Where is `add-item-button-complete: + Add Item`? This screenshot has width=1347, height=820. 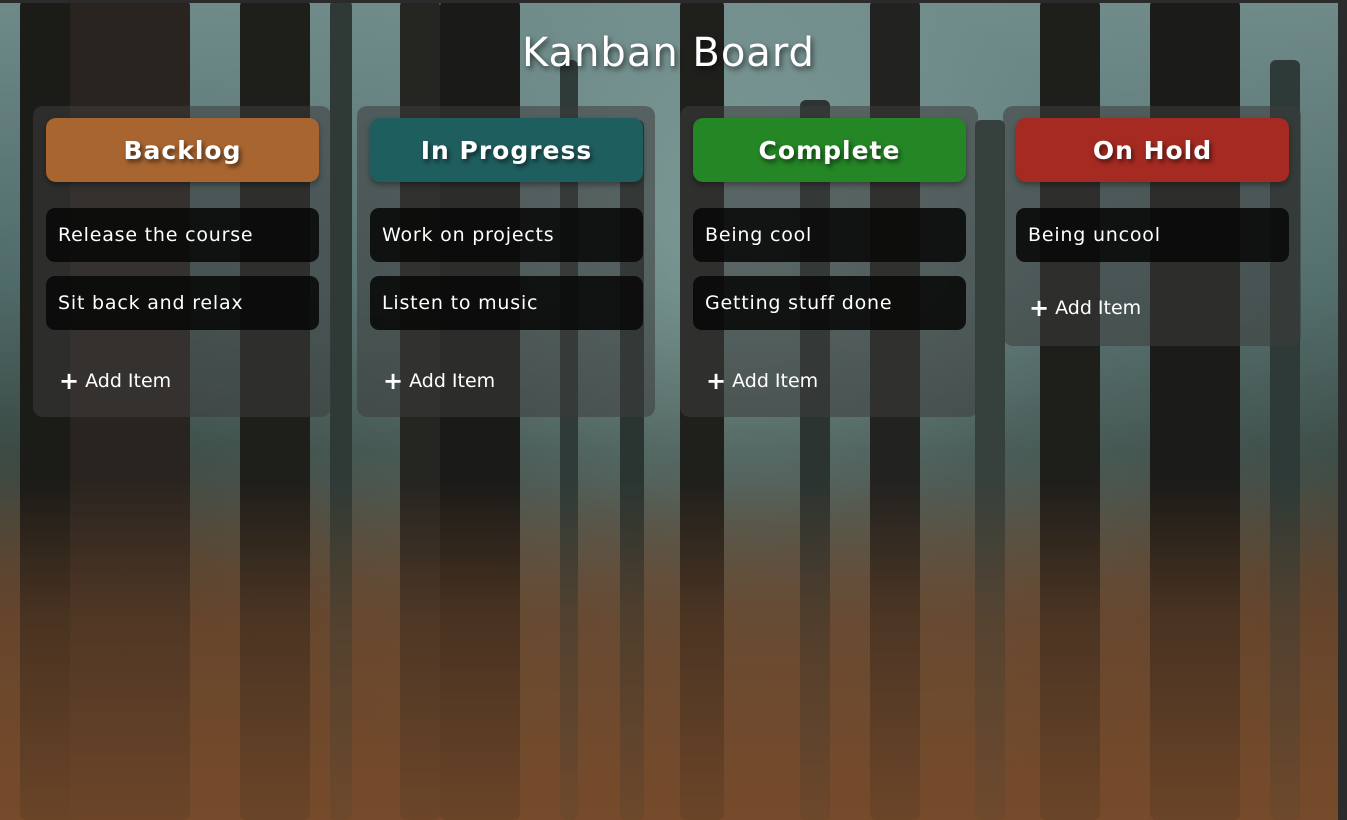 add-item-button-complete: + Add Item is located at coordinates (762, 381).